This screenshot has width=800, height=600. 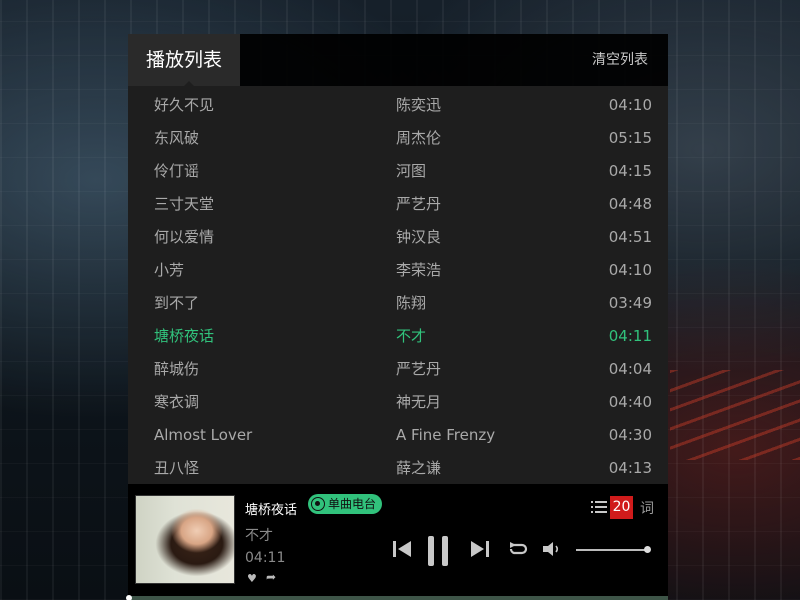 I want to click on list-item-active: 塘桥夜话 不才 04:11, so click(x=398, y=336).